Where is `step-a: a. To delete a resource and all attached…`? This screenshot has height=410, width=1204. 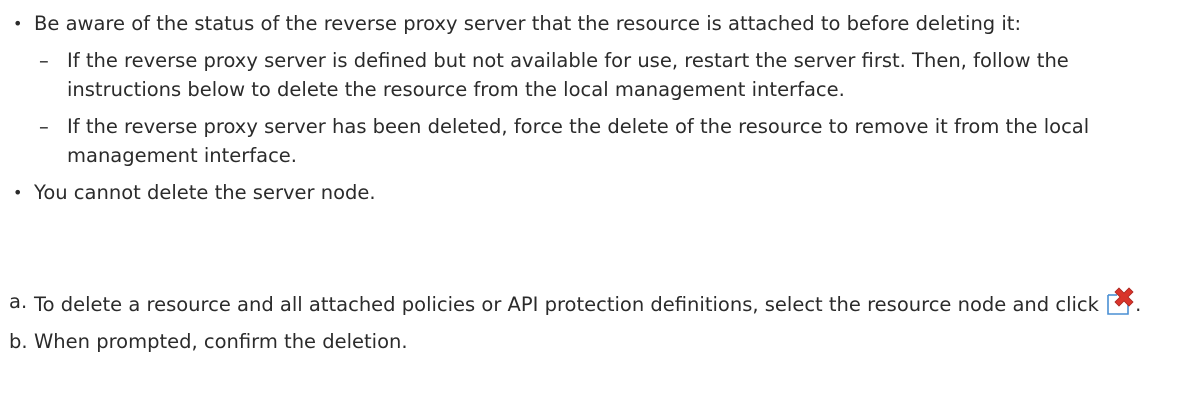
step-a: a. To delete a resource and all attached… is located at coordinates (599, 303).